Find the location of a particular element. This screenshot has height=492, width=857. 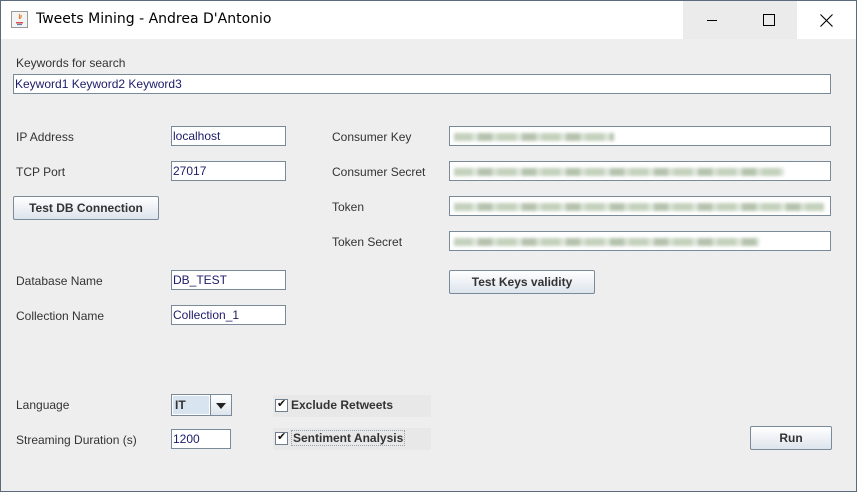

exclude-retweets-checkbox: ✔ Exclude Retweets is located at coordinates (352, 406).